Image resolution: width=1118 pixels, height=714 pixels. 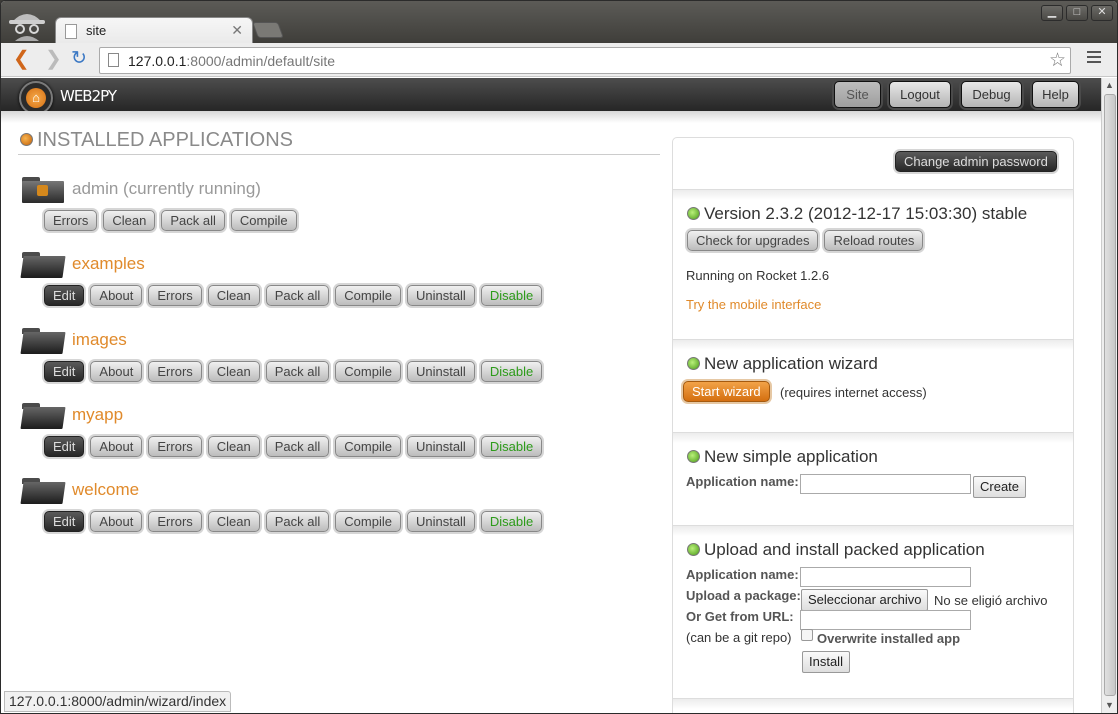 What do you see at coordinates (874, 240) in the screenshot?
I see `reload-routes-button: Reload routes` at bounding box center [874, 240].